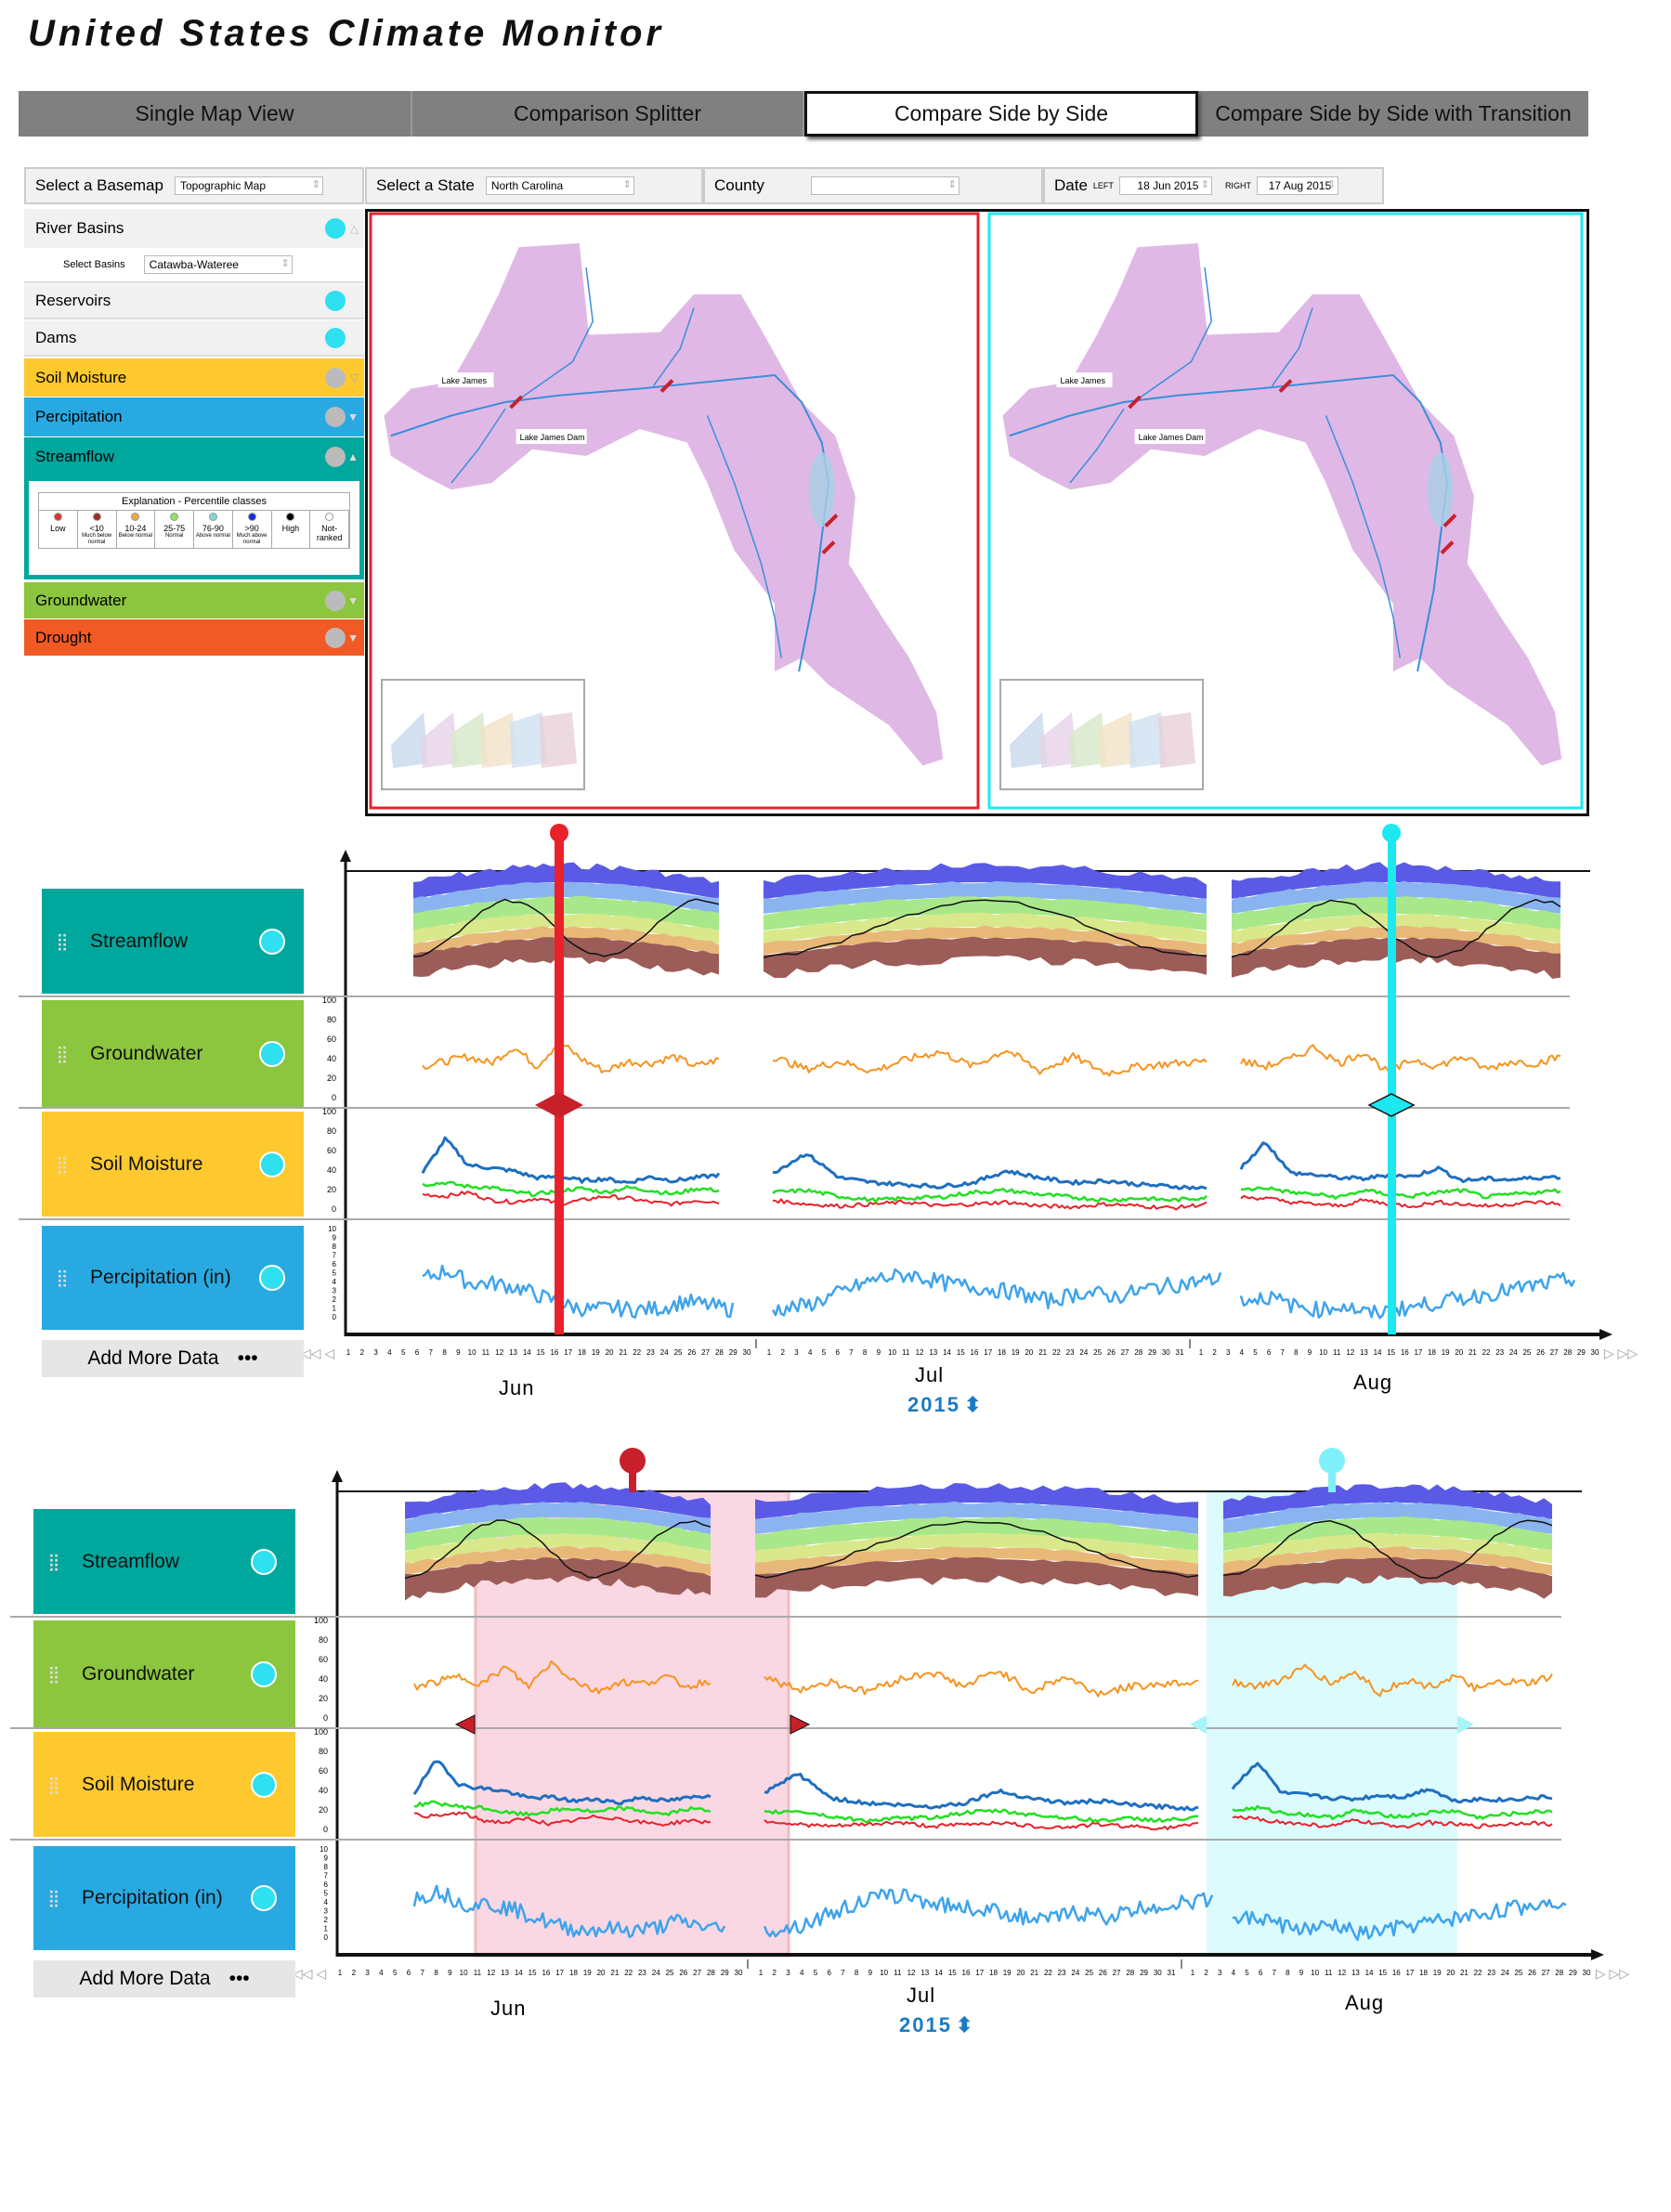  I want to click on map-left: Lake James Lake James Dam, so click(674, 511).